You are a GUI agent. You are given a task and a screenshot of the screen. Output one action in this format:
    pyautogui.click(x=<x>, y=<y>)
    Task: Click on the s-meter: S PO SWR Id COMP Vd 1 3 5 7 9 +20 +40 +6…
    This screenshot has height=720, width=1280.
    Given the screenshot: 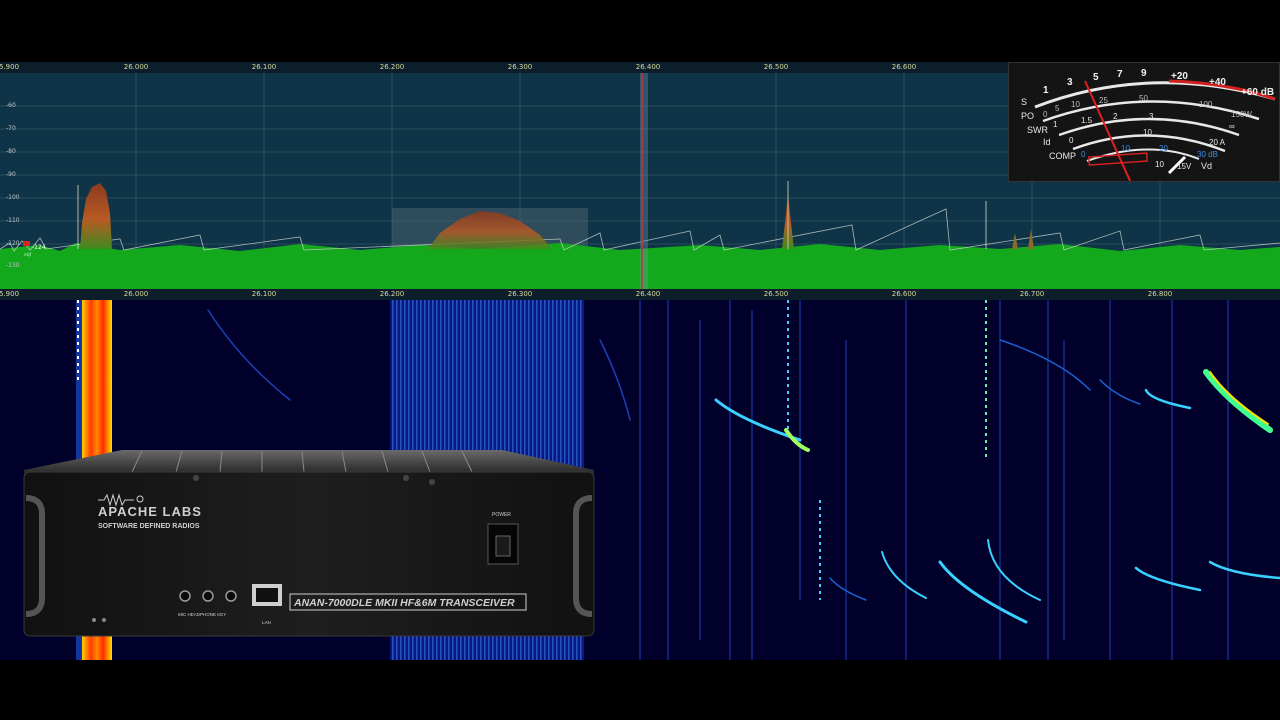 What is the action you would take?
    pyautogui.click(x=1144, y=122)
    